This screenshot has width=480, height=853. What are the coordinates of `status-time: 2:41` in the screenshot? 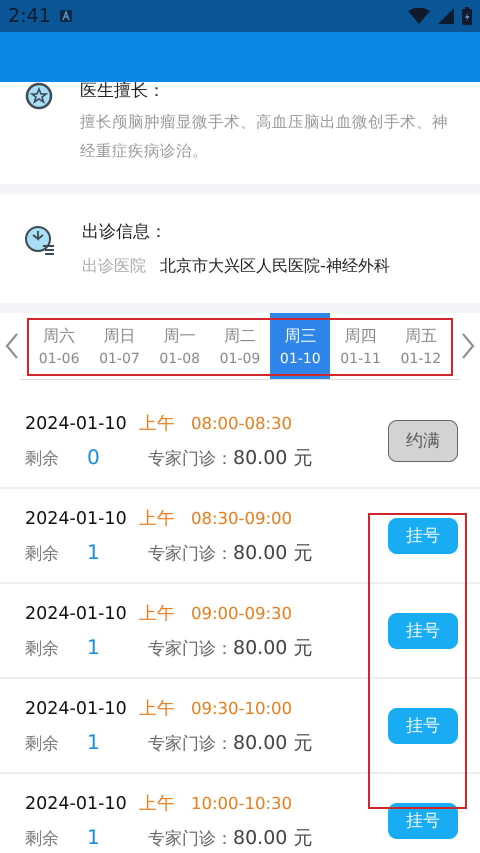 It's located at (29, 16).